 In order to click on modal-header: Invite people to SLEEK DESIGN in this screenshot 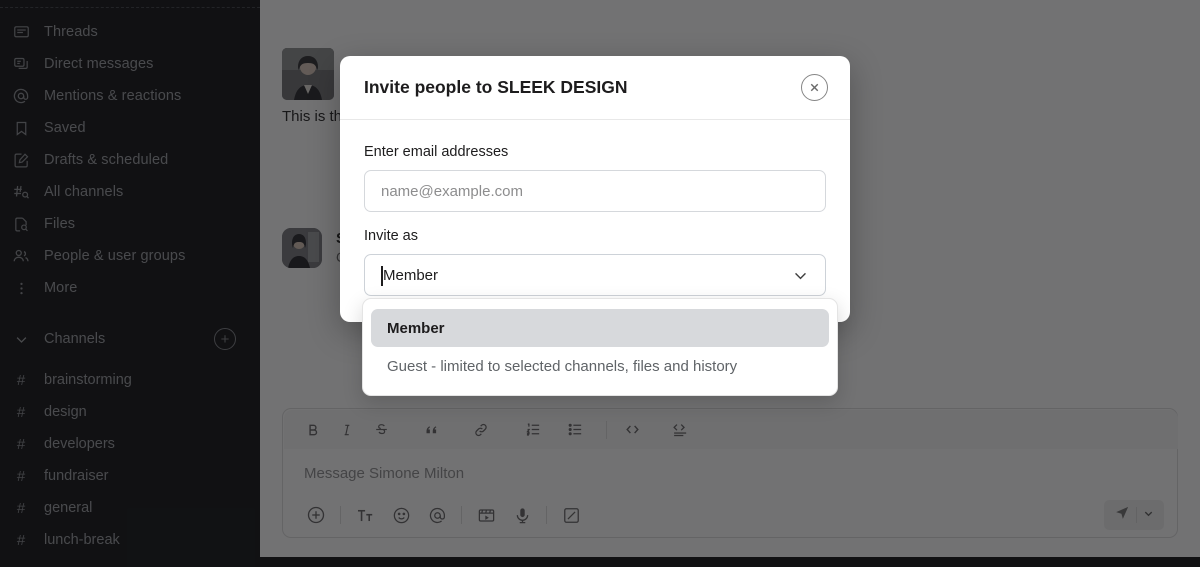, I will do `click(595, 88)`.